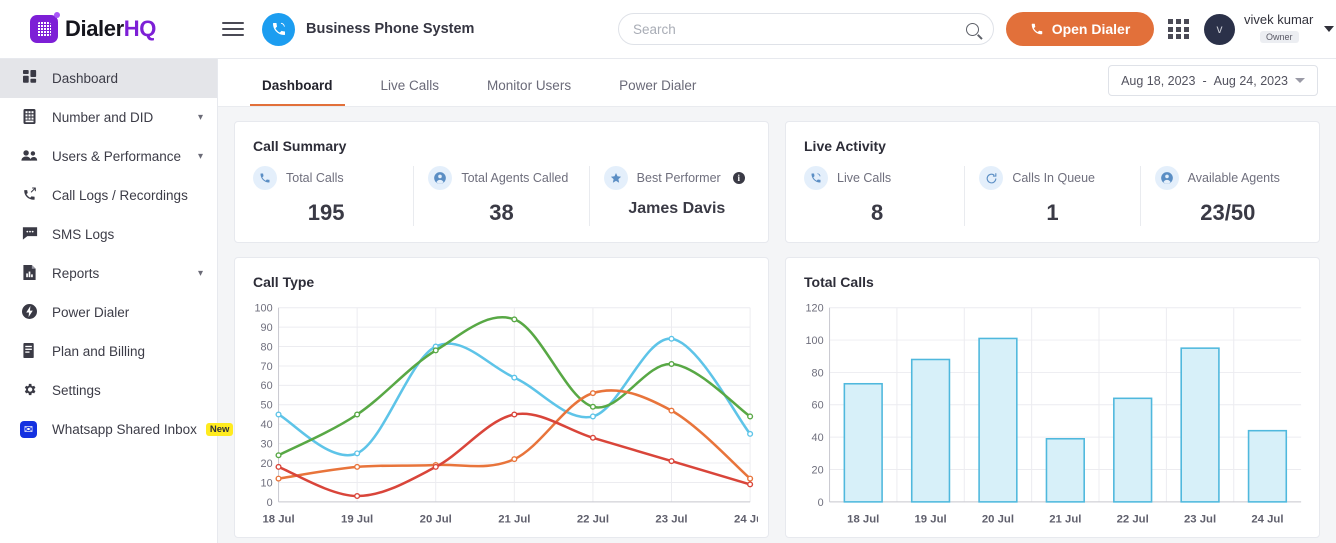 The width and height of the screenshot is (1336, 543). Describe the element at coordinates (1133, 519) in the screenshot. I see `svg-text: 22 Jul` at that location.